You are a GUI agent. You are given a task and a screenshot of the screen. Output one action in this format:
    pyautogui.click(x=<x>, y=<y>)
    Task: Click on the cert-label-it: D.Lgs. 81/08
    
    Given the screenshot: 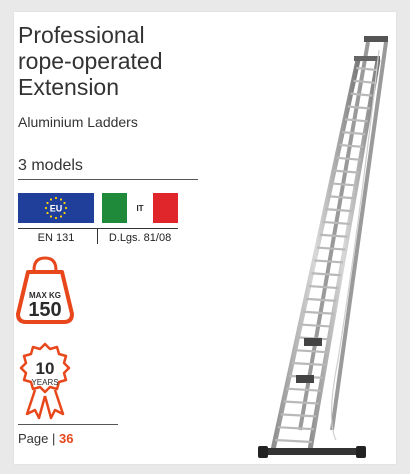 What is the action you would take?
    pyautogui.click(x=140, y=238)
    